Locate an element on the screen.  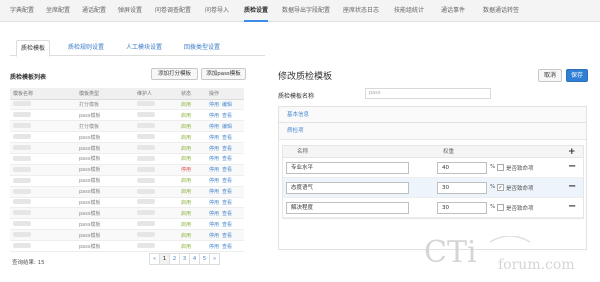
table-row: pass模板 停用 停用 查看 is located at coordinates (127, 170).